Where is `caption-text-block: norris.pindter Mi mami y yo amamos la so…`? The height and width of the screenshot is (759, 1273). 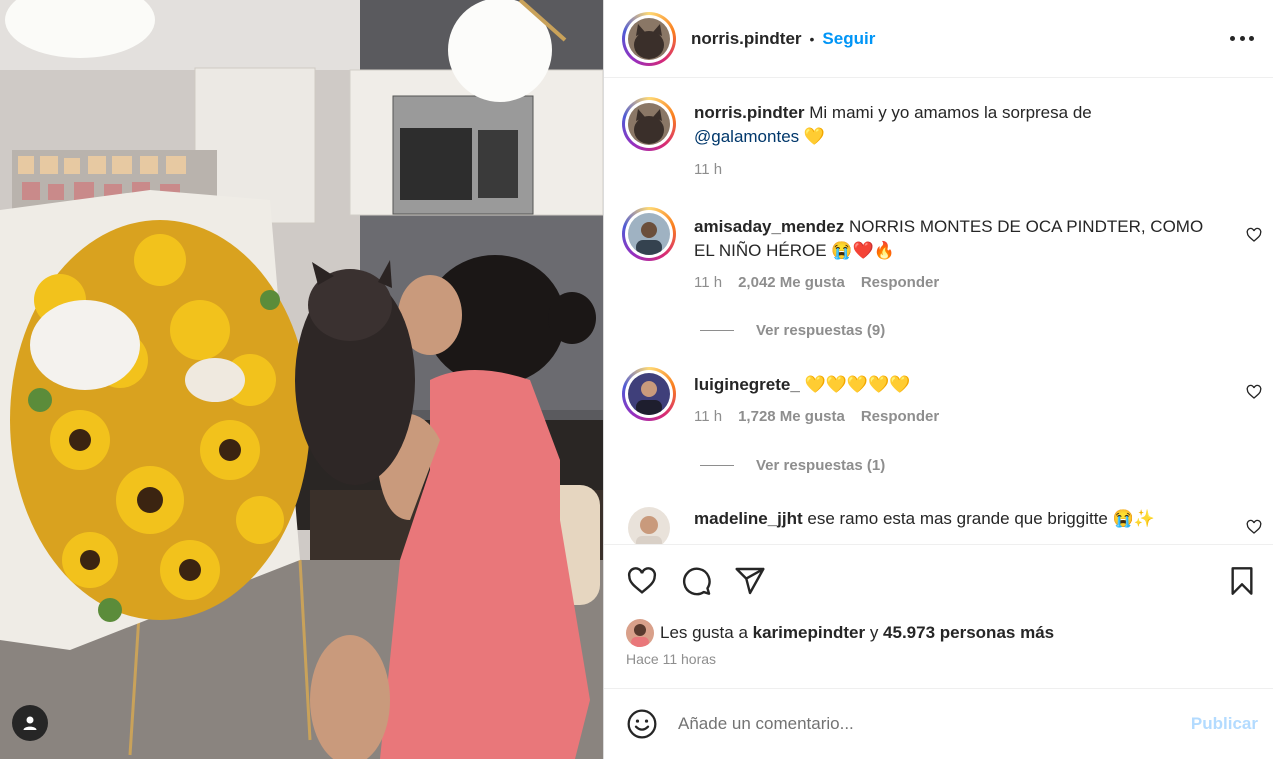 caption-text-block: norris.pindter Mi mami y yo amamos la so… is located at coordinates (954, 125).